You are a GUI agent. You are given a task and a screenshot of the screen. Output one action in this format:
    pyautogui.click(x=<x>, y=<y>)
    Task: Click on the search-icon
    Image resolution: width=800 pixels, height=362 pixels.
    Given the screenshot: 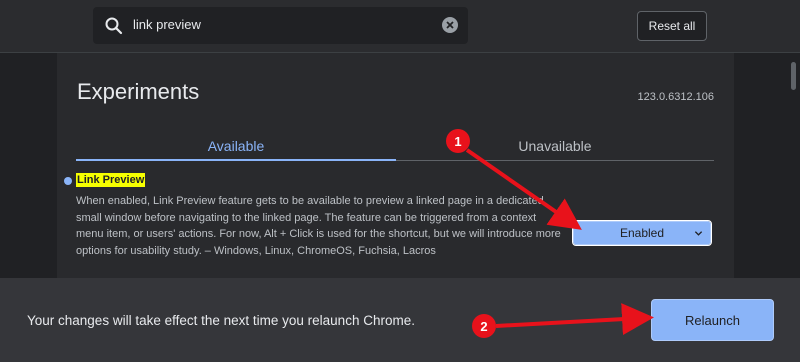 What is the action you would take?
    pyautogui.click(x=114, y=26)
    